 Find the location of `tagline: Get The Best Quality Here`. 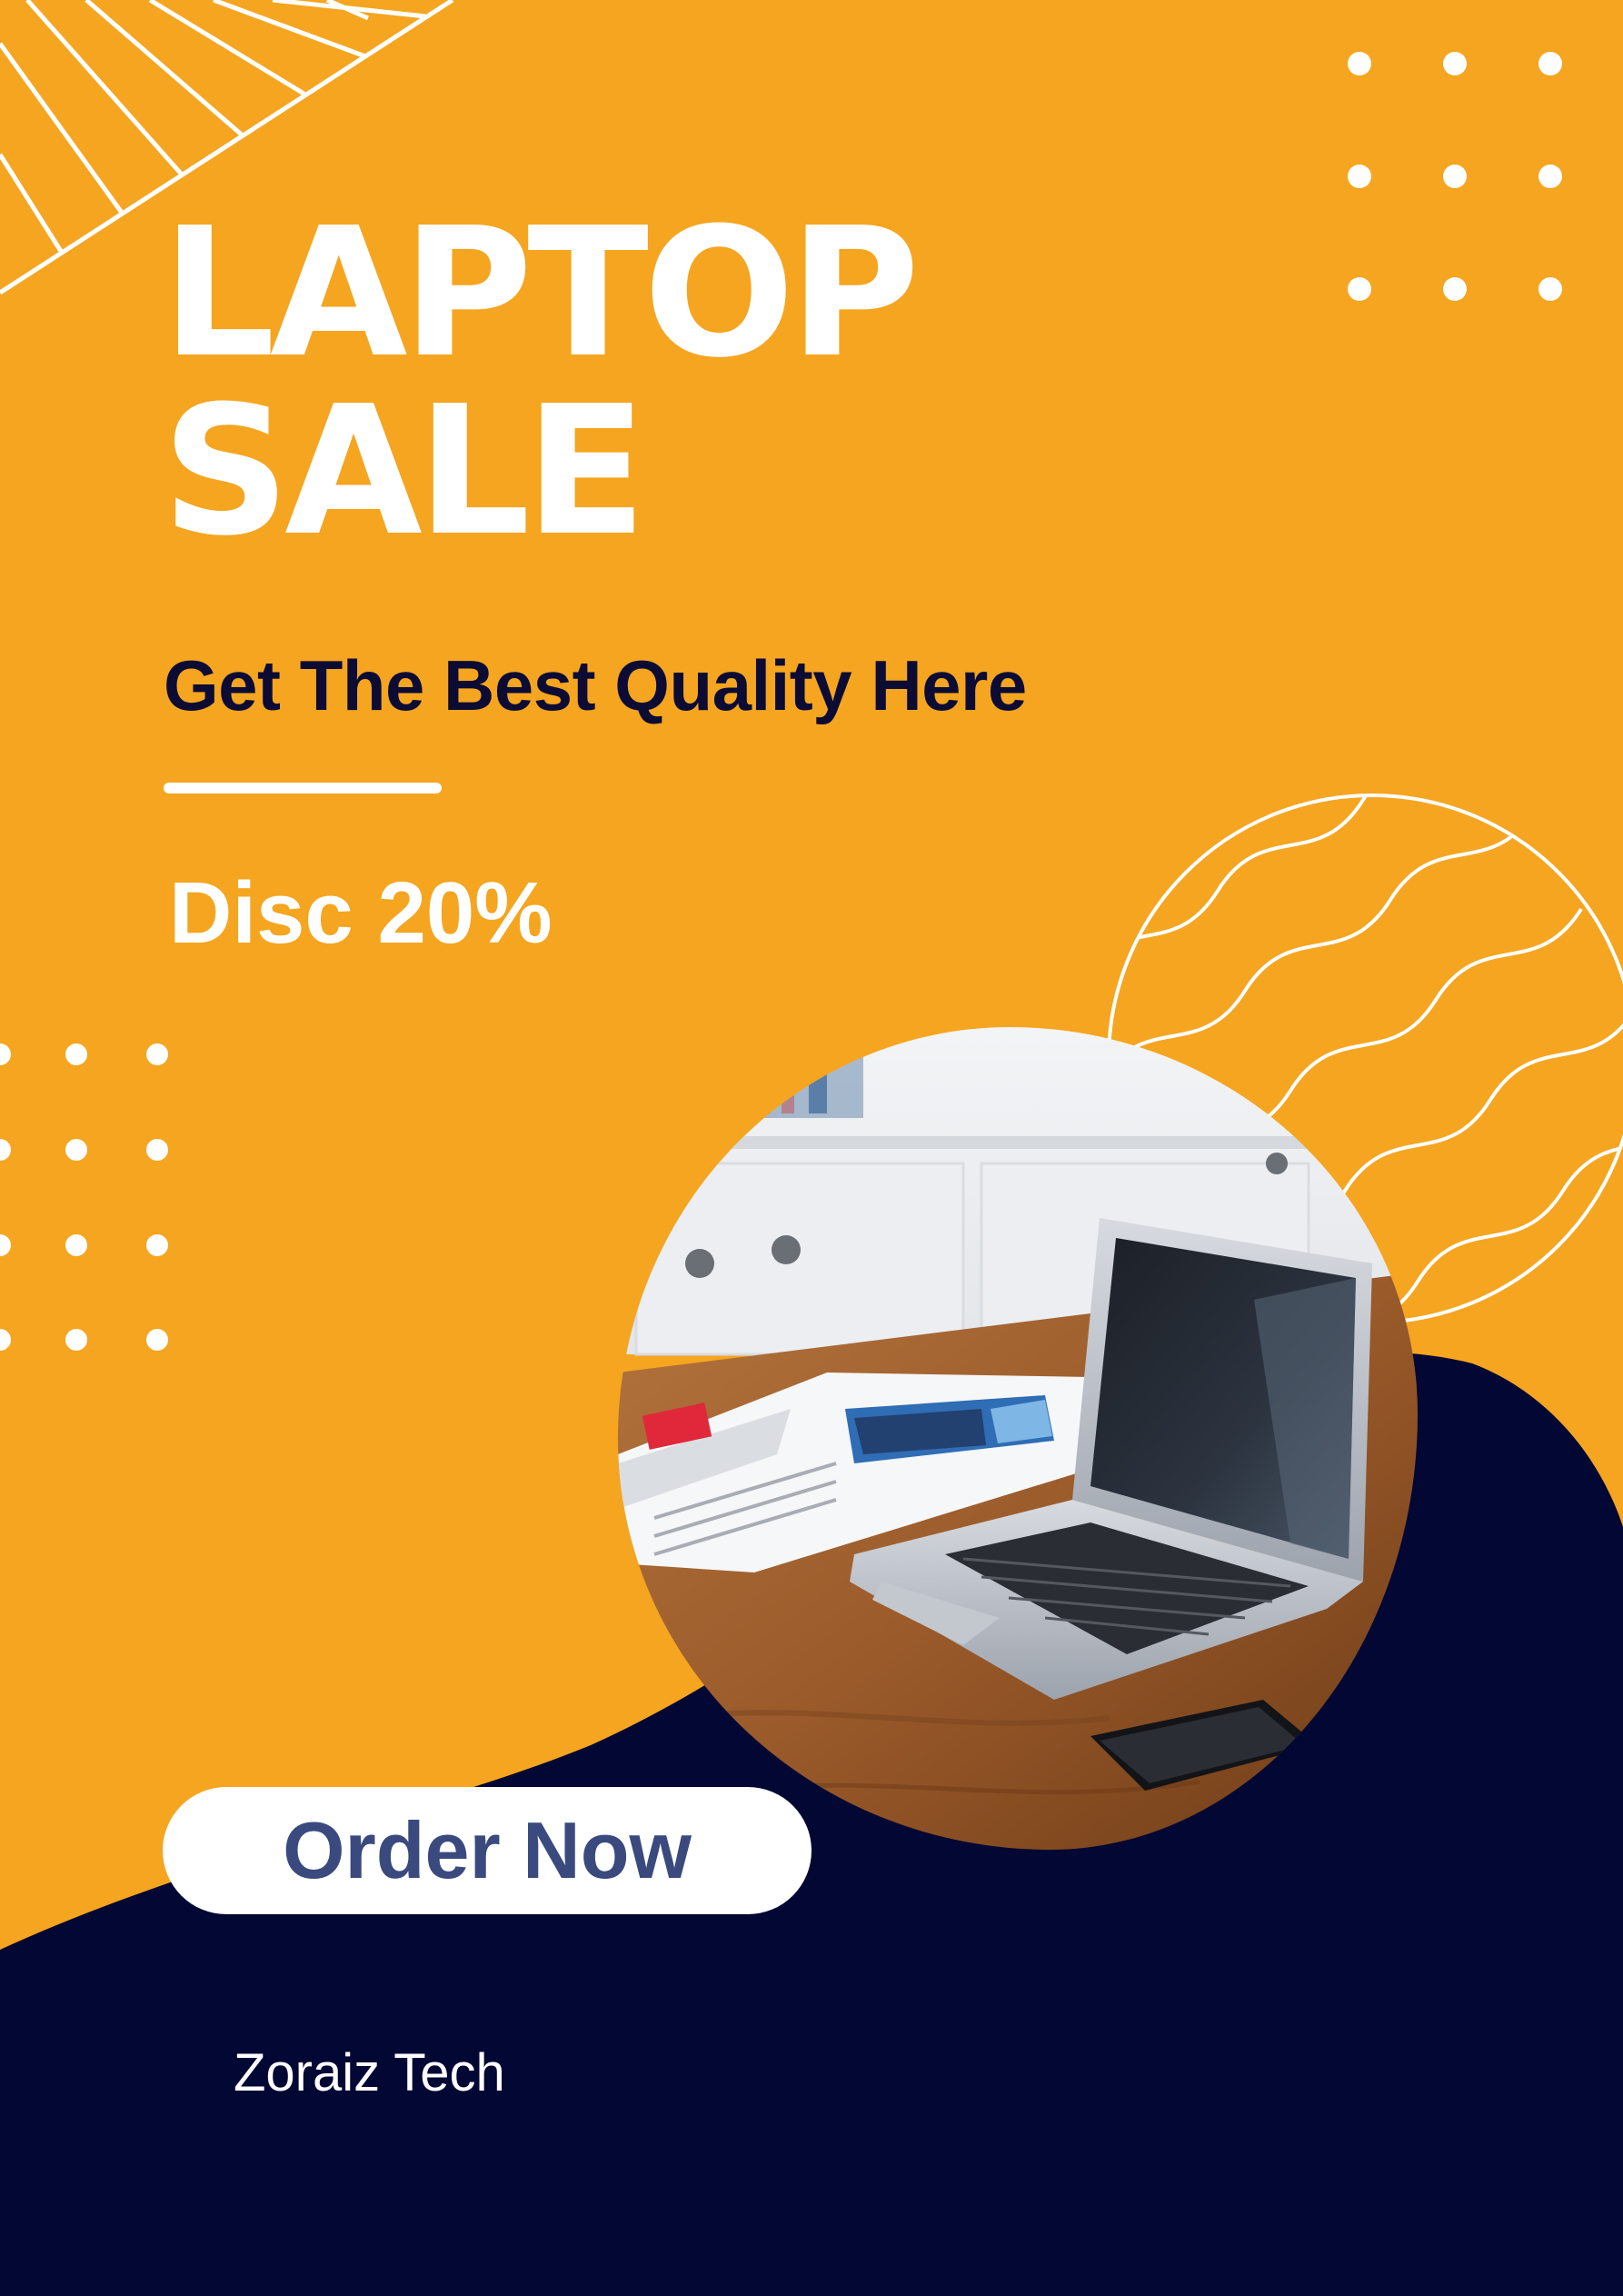

tagline: Get The Best Quality Here is located at coordinates (596, 685).